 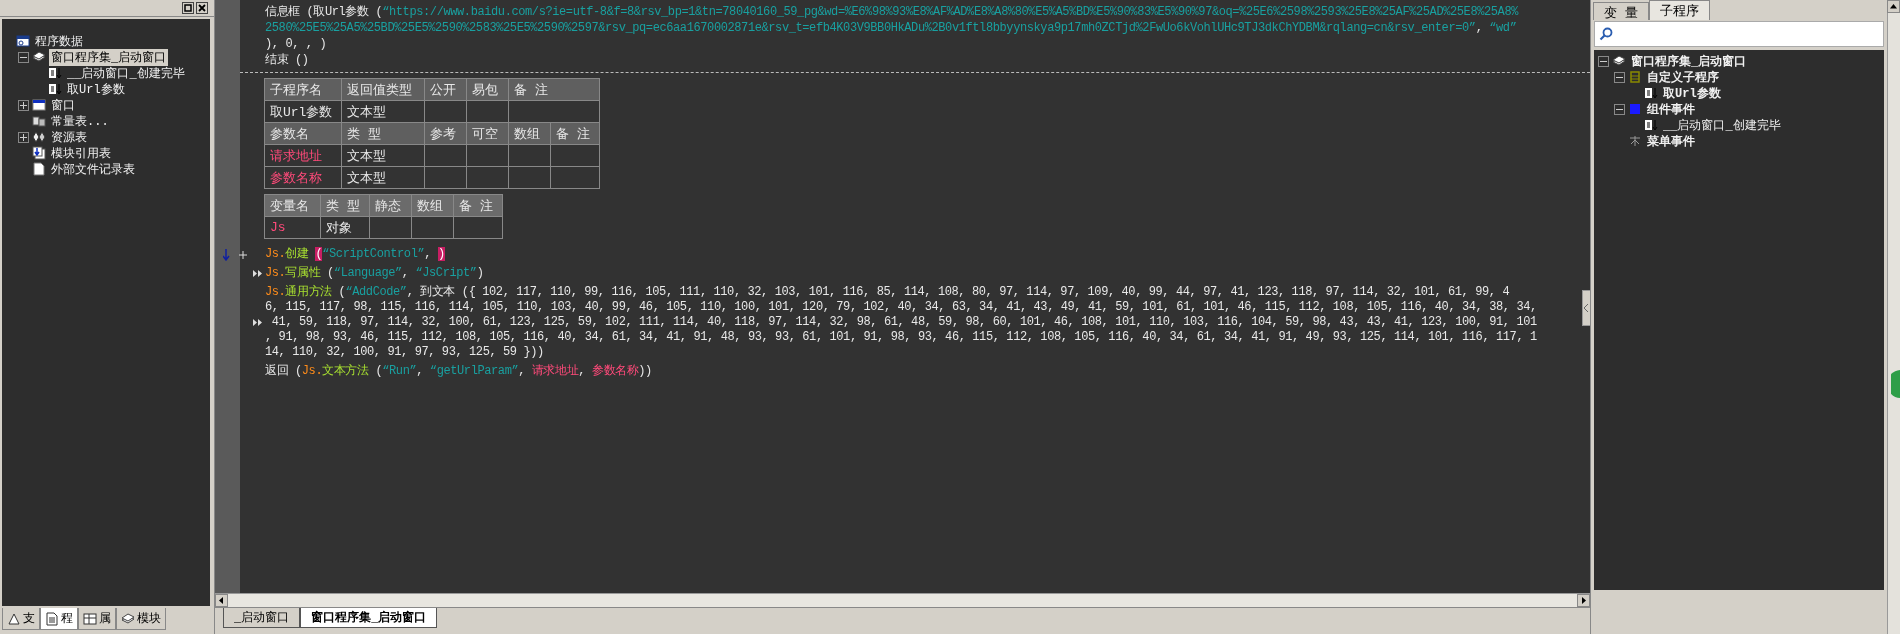 I want to click on code-line: 返回 (Js.文本方法 (“Run”, “getUrlParam”, 请求地址, 参数名称)), so click(x=458, y=371).